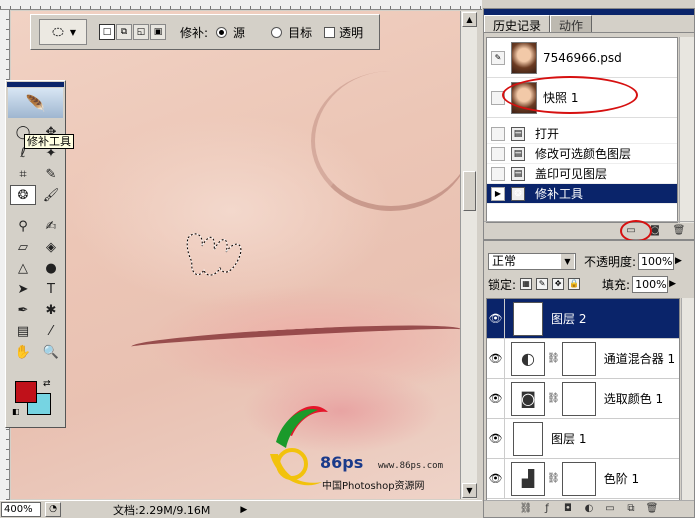 The width and height of the screenshot is (695, 518). What do you see at coordinates (656, 261) in the screenshot?
I see `opacity-input: 100%` at bounding box center [656, 261].